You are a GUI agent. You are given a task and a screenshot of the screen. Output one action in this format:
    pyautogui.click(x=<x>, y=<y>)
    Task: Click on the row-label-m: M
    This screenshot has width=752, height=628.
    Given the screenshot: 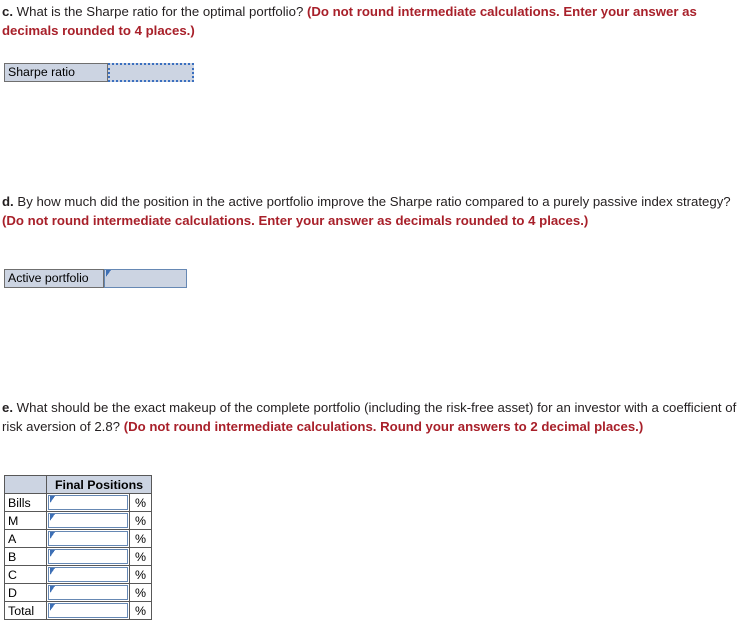 What is the action you would take?
    pyautogui.click(x=25, y=520)
    